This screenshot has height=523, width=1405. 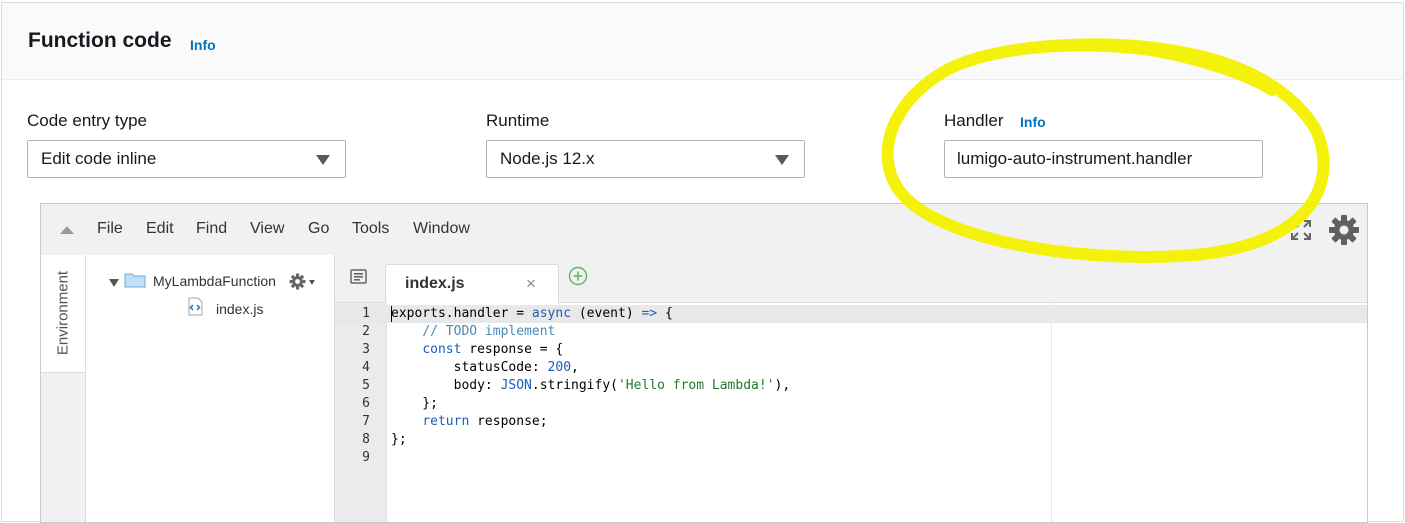 What do you see at coordinates (67, 230) in the screenshot?
I see `collapse-menu-icon` at bounding box center [67, 230].